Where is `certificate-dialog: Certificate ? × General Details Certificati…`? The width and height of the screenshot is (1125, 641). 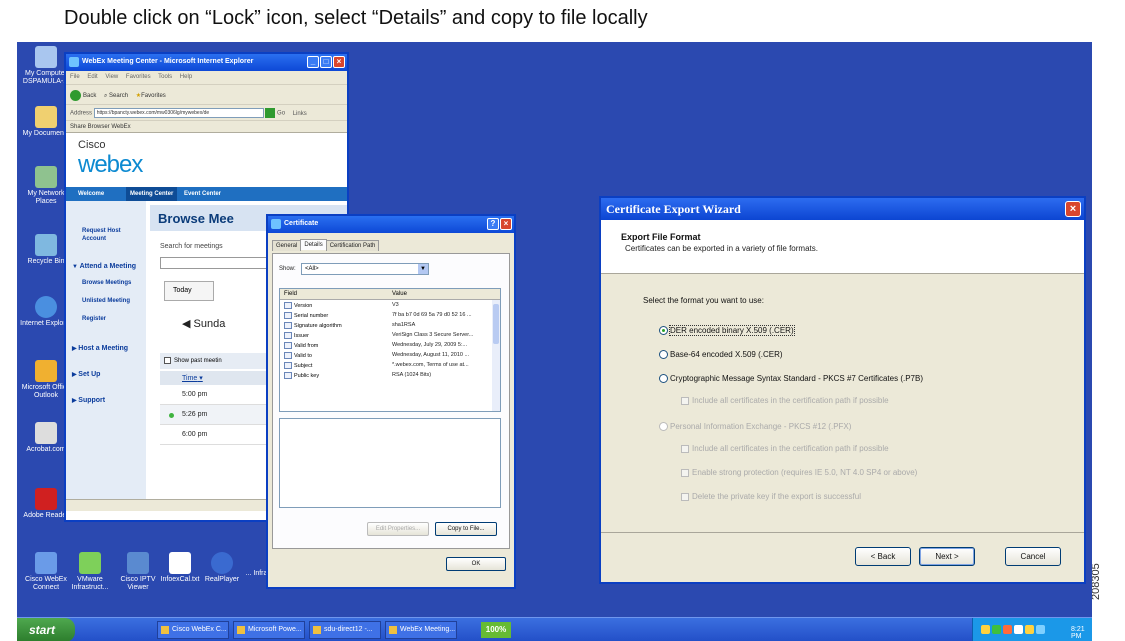
certificate-dialog: Certificate ? × General Details Certificati… is located at coordinates (391, 401).